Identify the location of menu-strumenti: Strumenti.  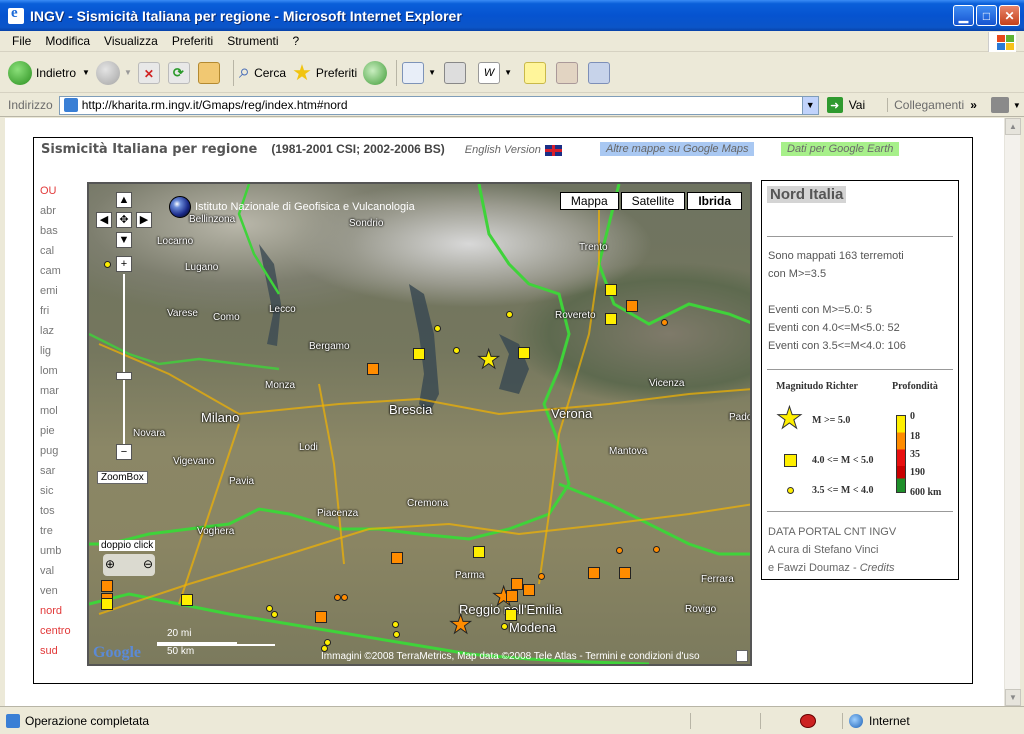
(252, 41).